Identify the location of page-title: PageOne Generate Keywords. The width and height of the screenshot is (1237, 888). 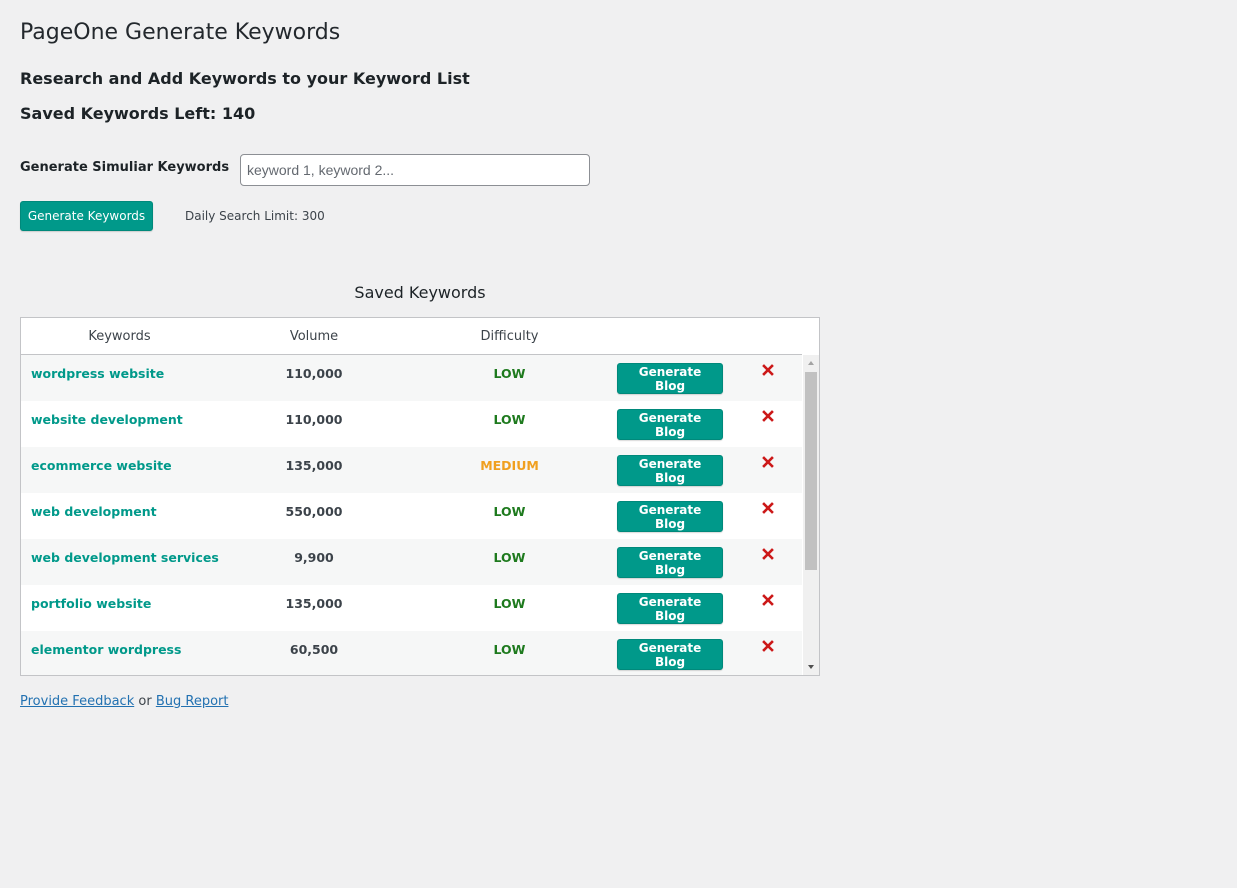
(180, 32).